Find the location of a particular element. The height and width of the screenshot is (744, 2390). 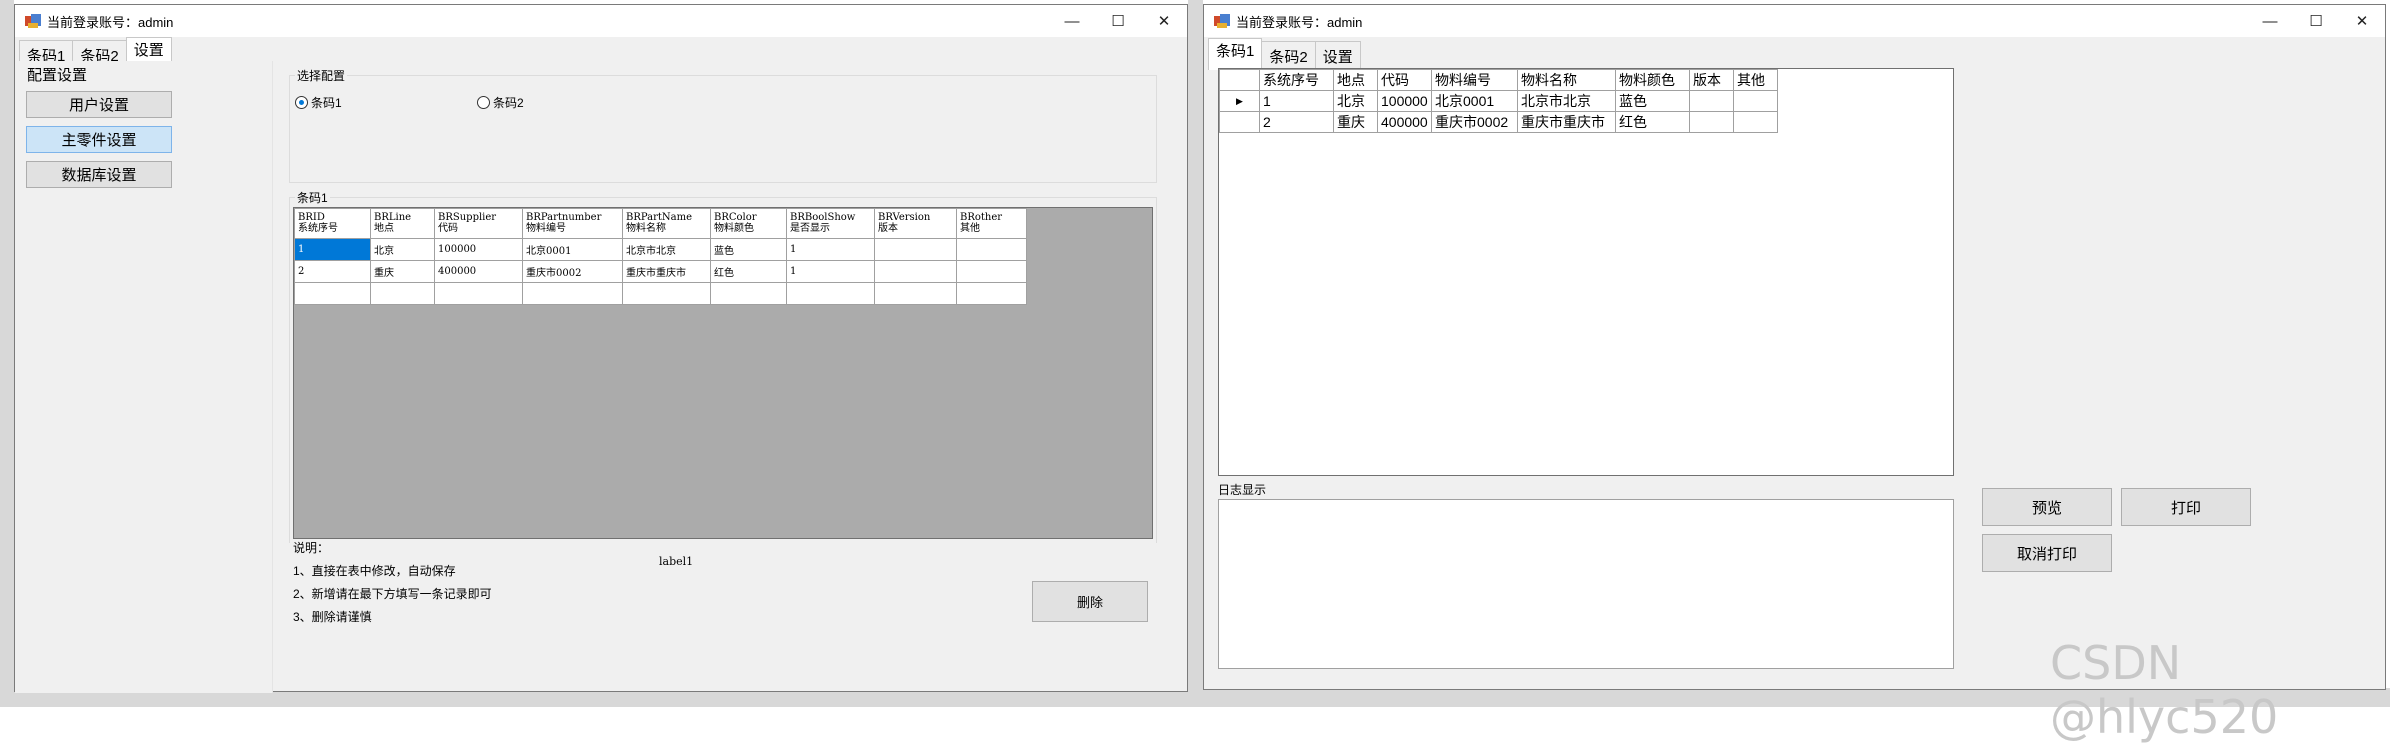

database-settings-button: 数据库设置 is located at coordinates (99, 174).